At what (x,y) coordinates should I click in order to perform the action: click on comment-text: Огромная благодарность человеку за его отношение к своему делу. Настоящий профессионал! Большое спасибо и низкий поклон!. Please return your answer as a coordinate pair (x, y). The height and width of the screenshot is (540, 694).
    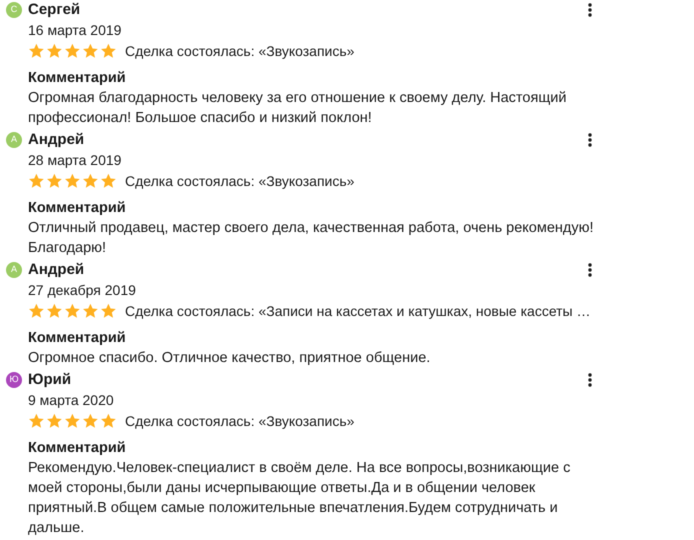
    Looking at the image, I should click on (298, 108).